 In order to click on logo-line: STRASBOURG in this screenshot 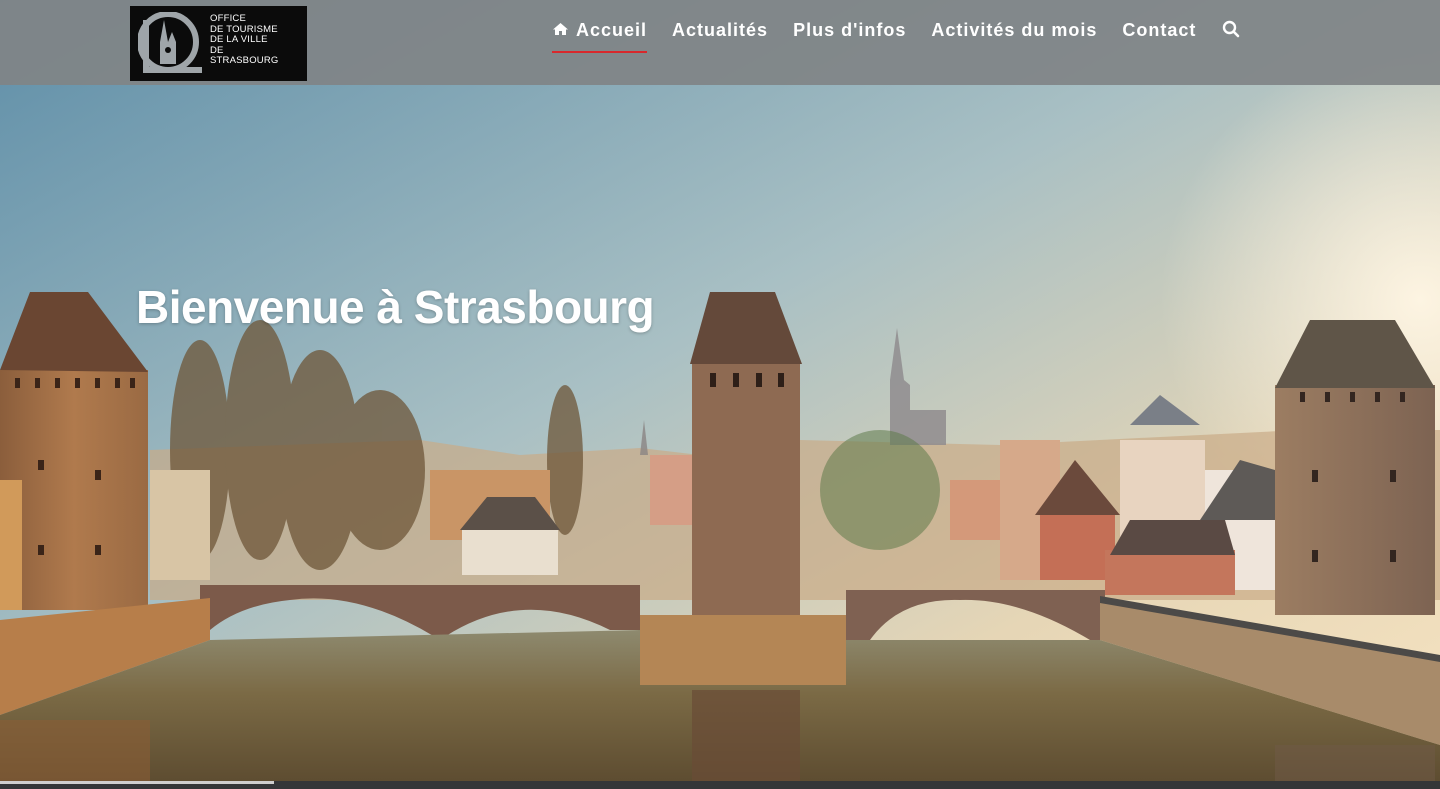, I will do `click(244, 60)`.